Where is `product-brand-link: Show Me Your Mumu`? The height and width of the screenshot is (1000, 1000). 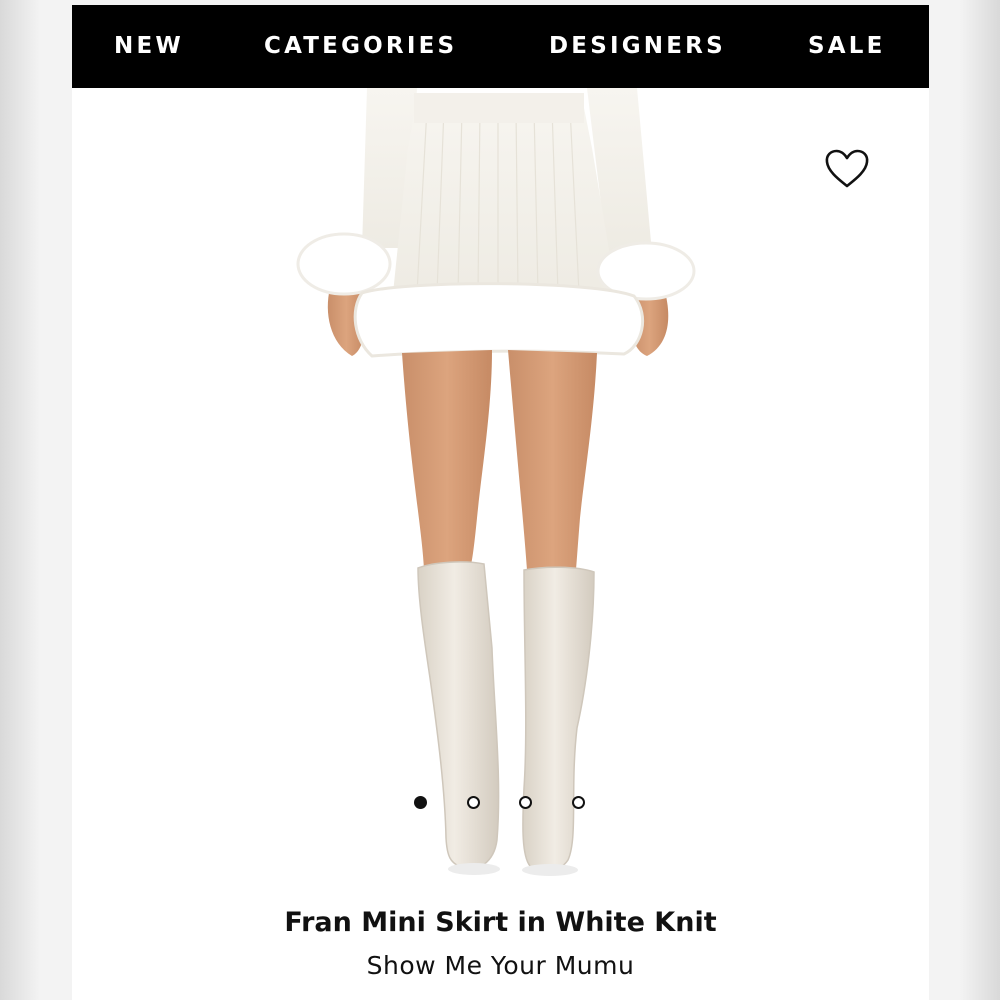
product-brand-link: Show Me Your Mumu is located at coordinates (500, 965).